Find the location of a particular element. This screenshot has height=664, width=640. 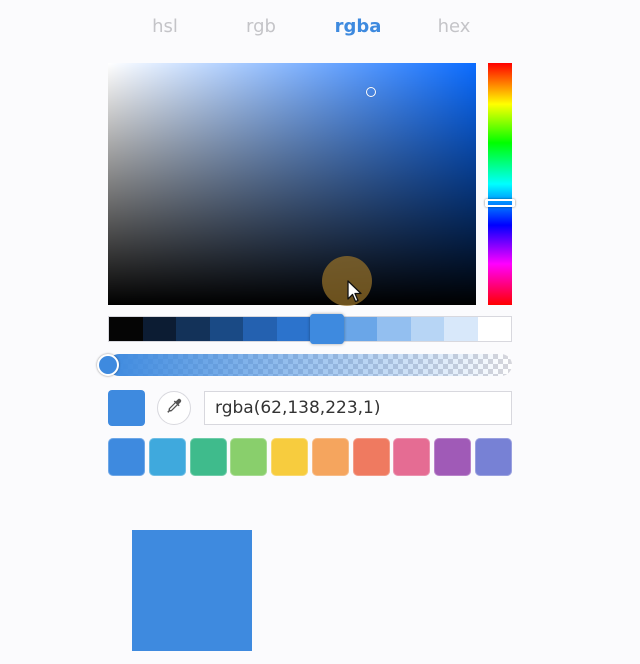

tab-hex: hex is located at coordinates (454, 27).